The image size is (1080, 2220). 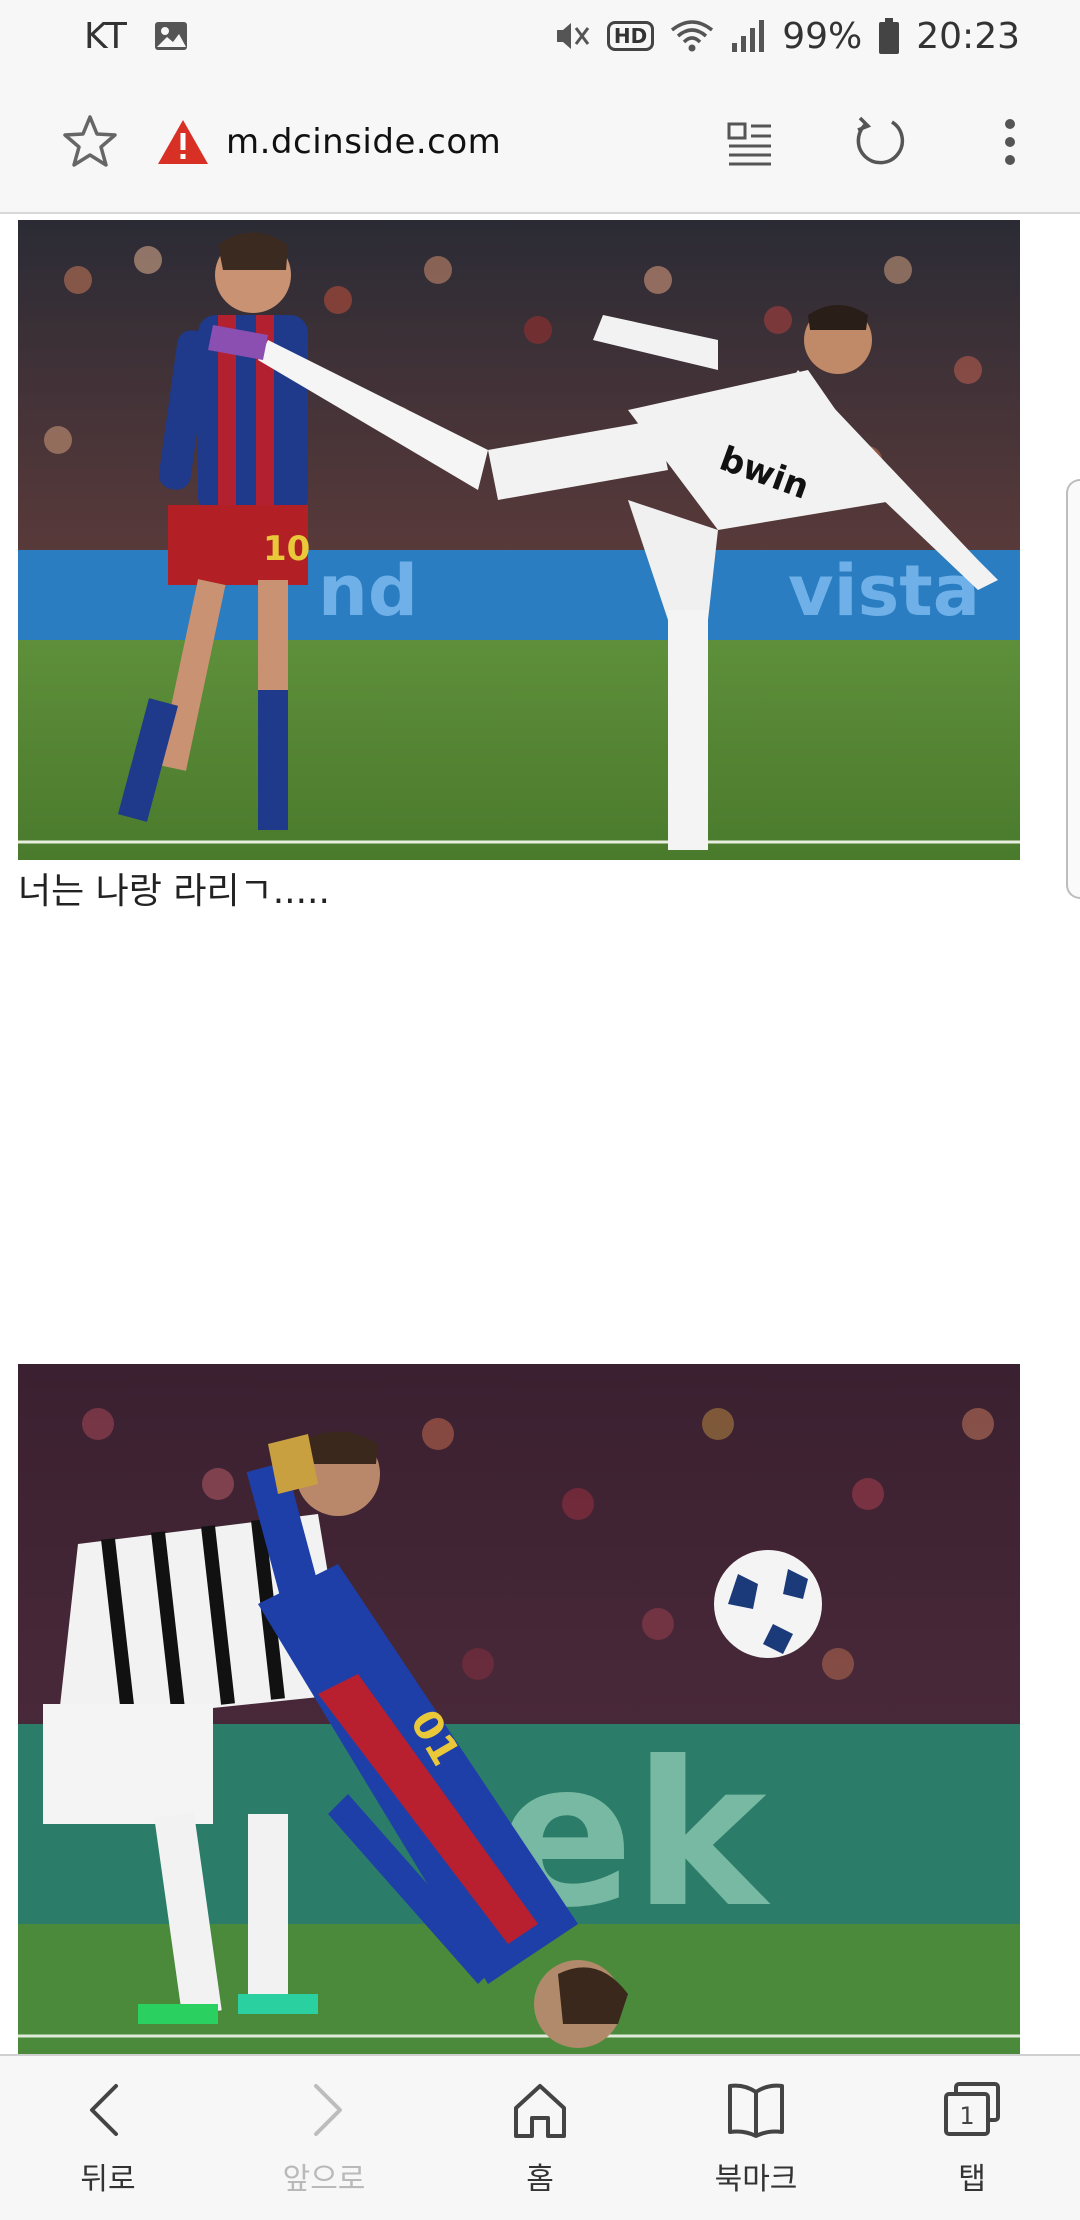 What do you see at coordinates (540, 2111) in the screenshot?
I see `home-icon` at bounding box center [540, 2111].